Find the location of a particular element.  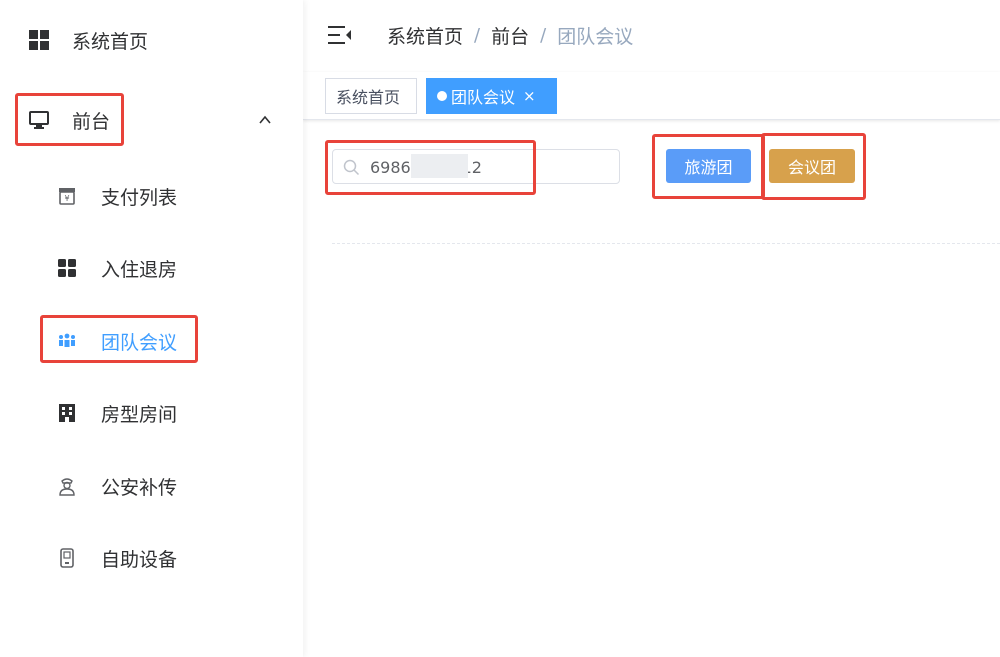

sidebar-item-police-upload: 公安补传 is located at coordinates (151, 486).